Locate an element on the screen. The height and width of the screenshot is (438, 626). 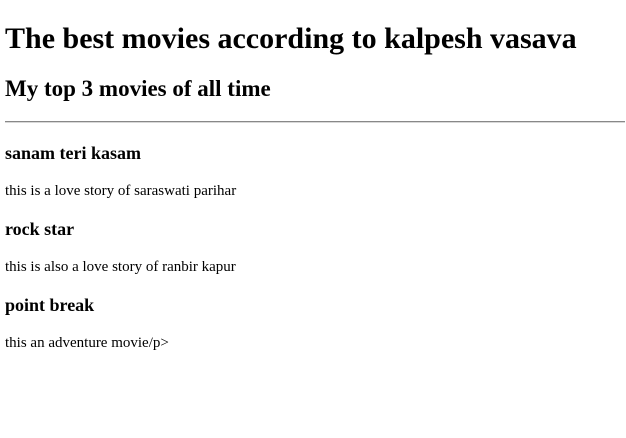
movie-title: point break is located at coordinates (50, 305).